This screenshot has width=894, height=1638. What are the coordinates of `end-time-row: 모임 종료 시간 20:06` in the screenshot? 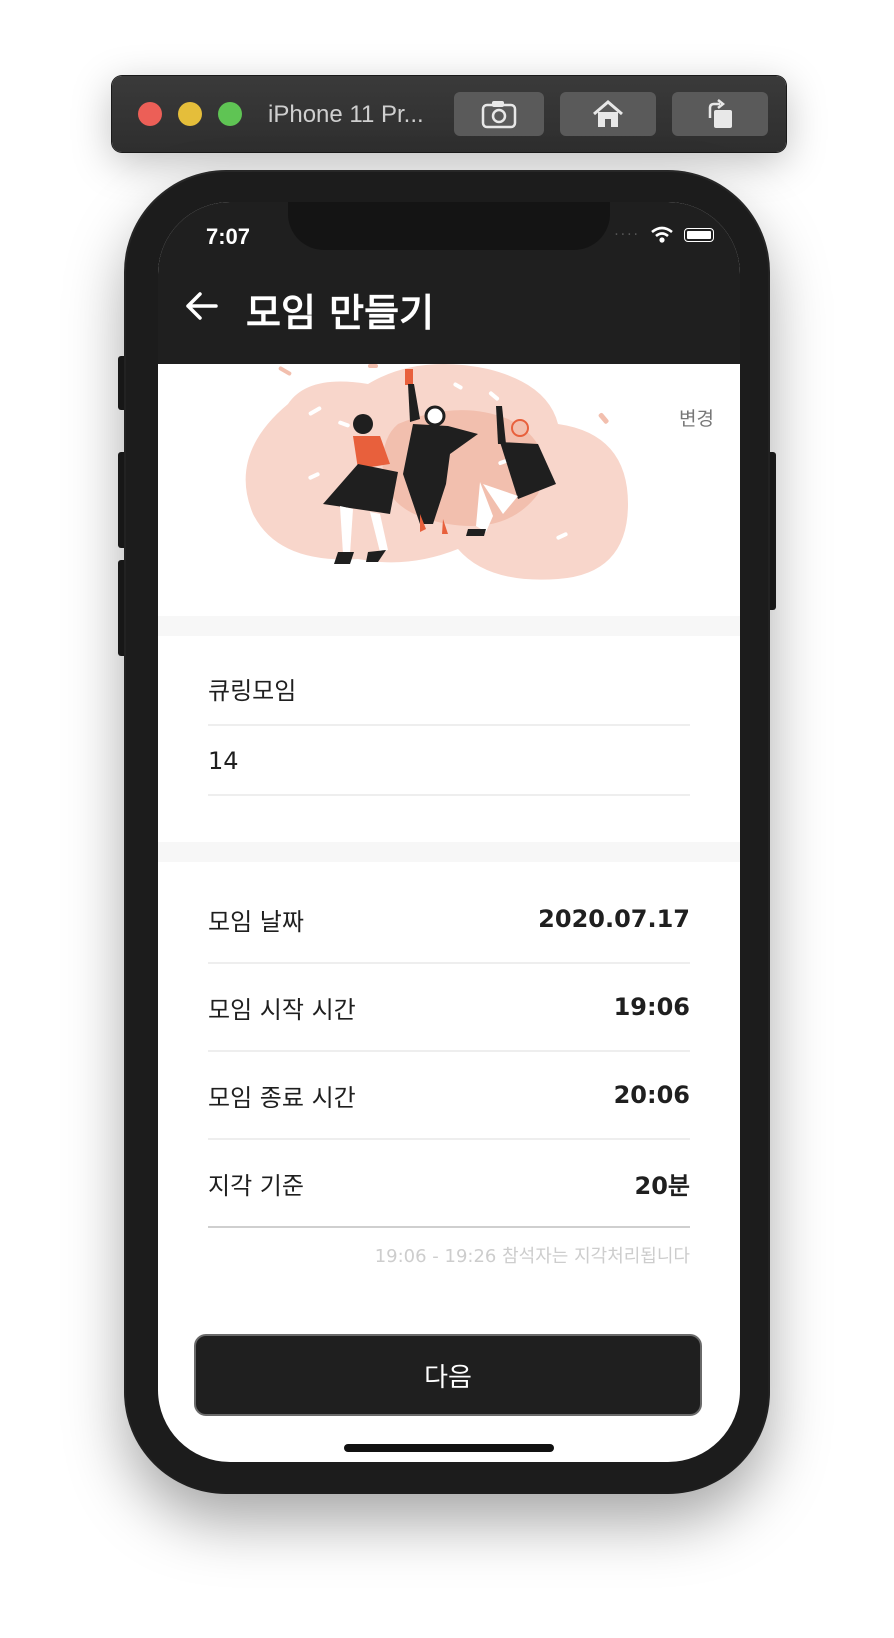 It's located at (449, 1096).